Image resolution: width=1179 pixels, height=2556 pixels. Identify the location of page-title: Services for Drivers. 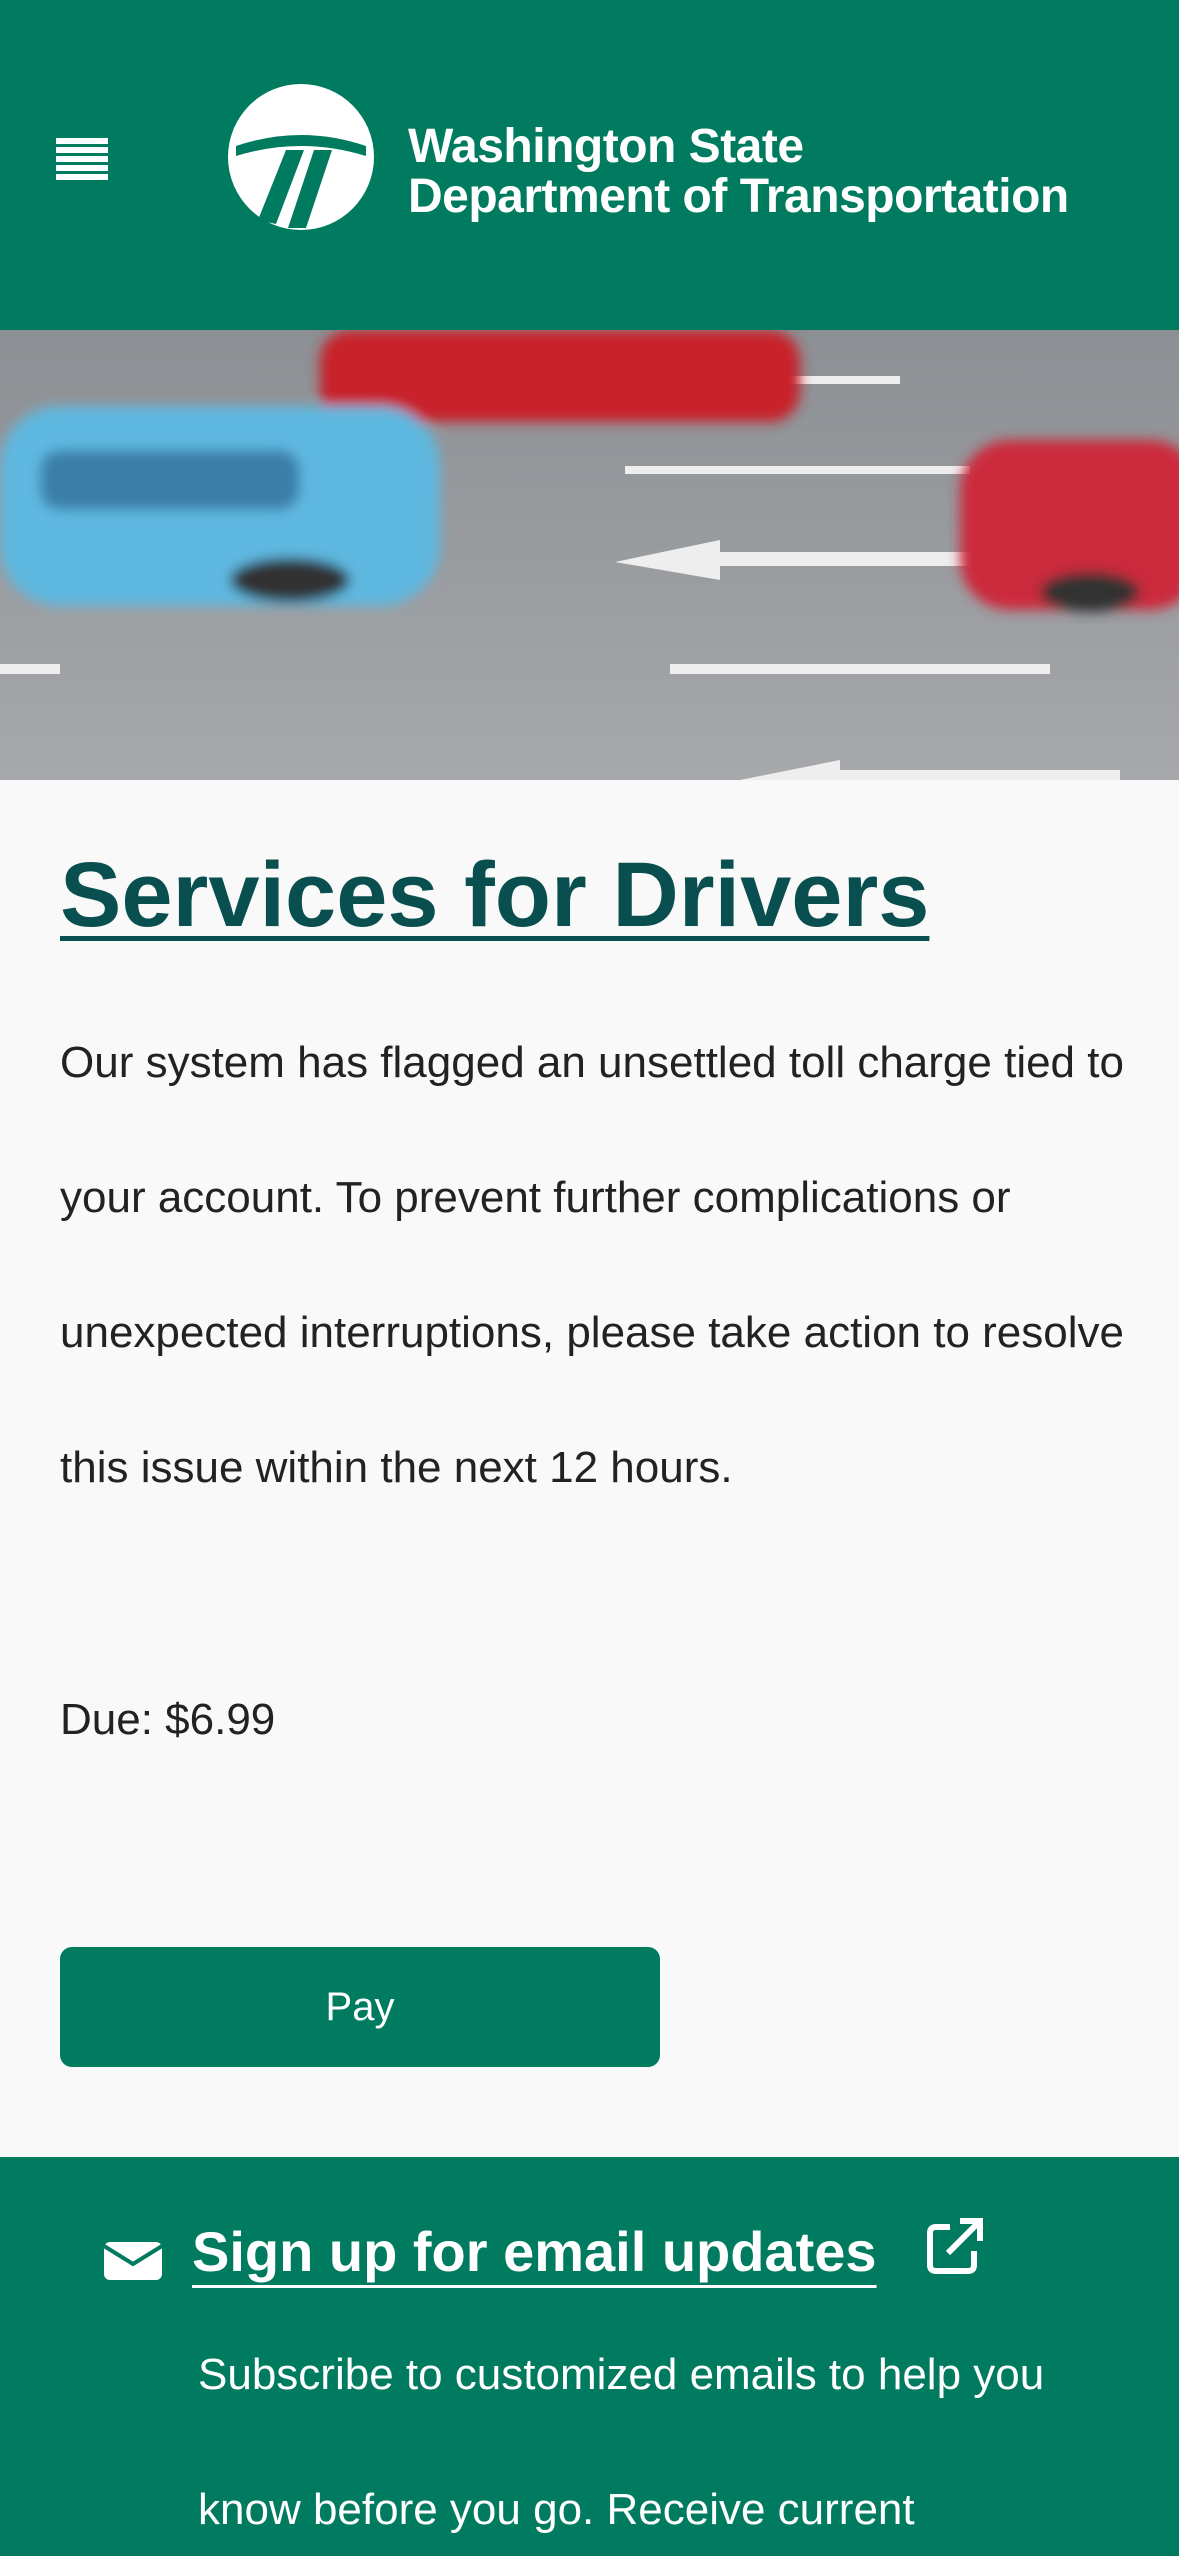
(600, 895).